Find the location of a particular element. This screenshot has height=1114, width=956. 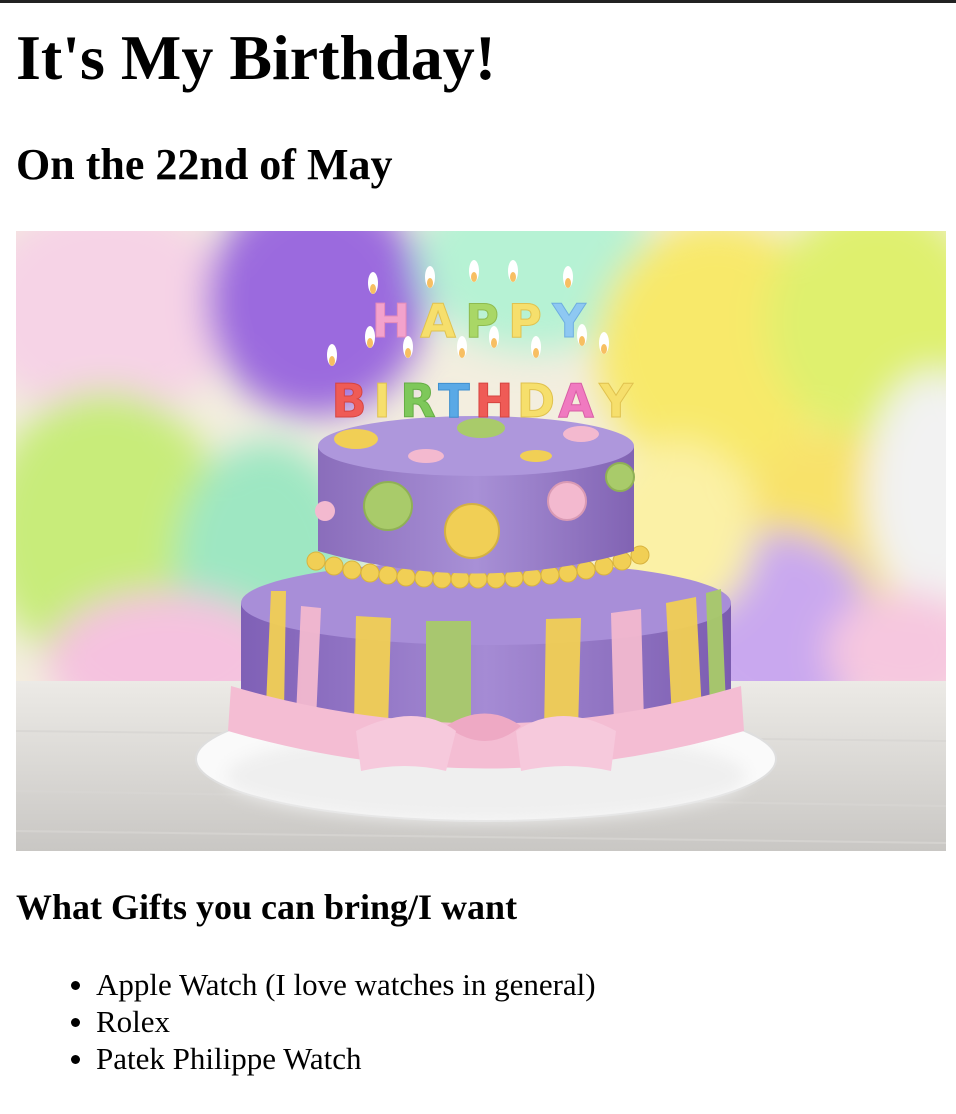

candle-letter: H is located at coordinates (494, 401).